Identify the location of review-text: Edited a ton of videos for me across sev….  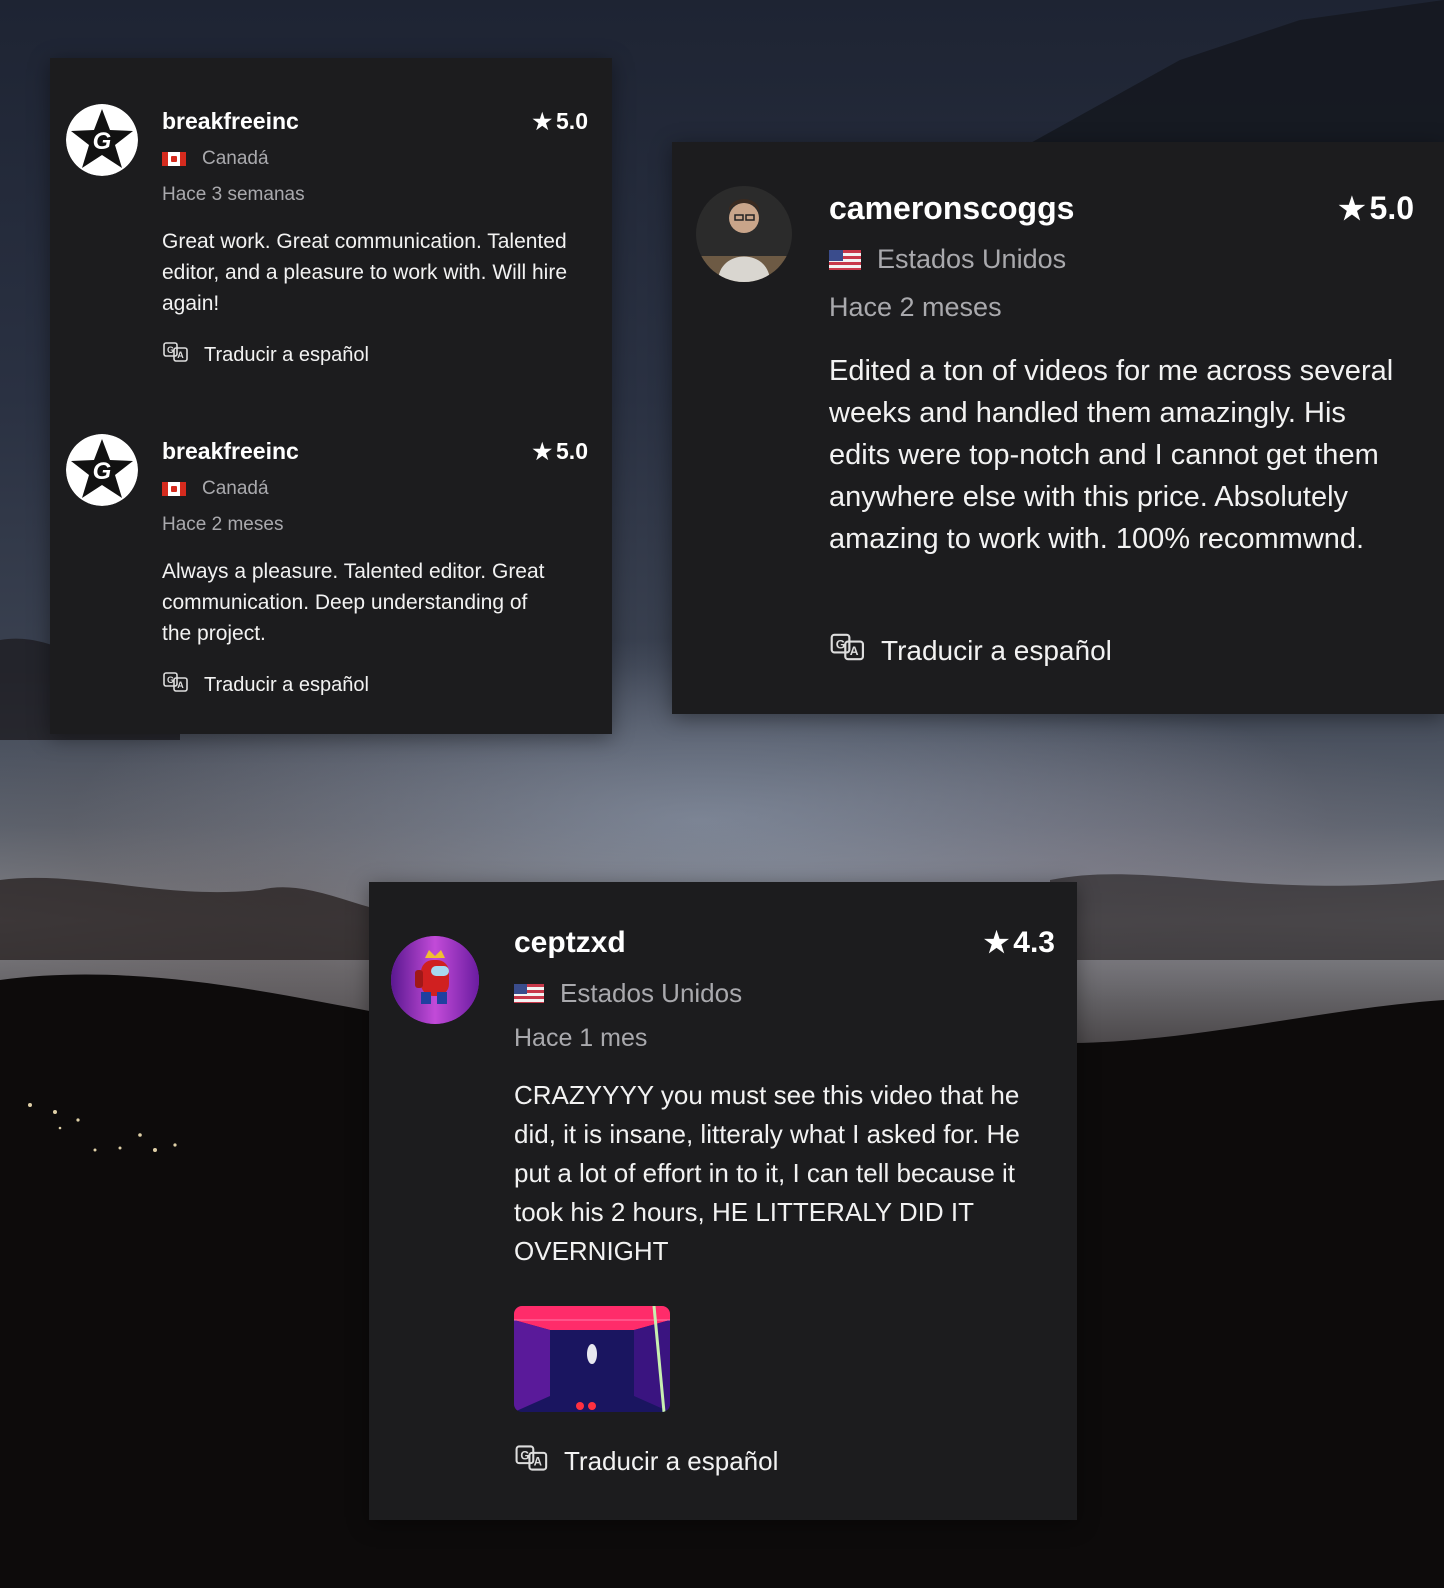
(1111, 455).